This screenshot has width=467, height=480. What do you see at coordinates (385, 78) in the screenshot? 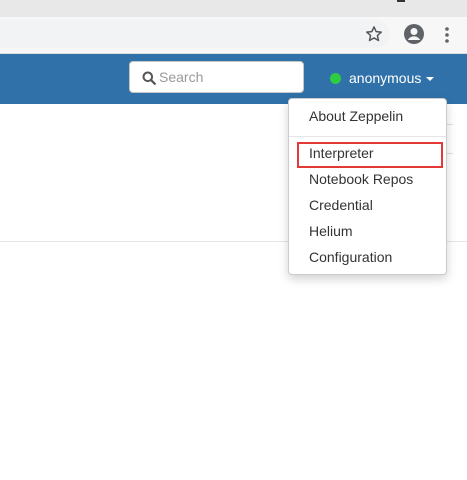
I see `user-name: anonymous` at bounding box center [385, 78].